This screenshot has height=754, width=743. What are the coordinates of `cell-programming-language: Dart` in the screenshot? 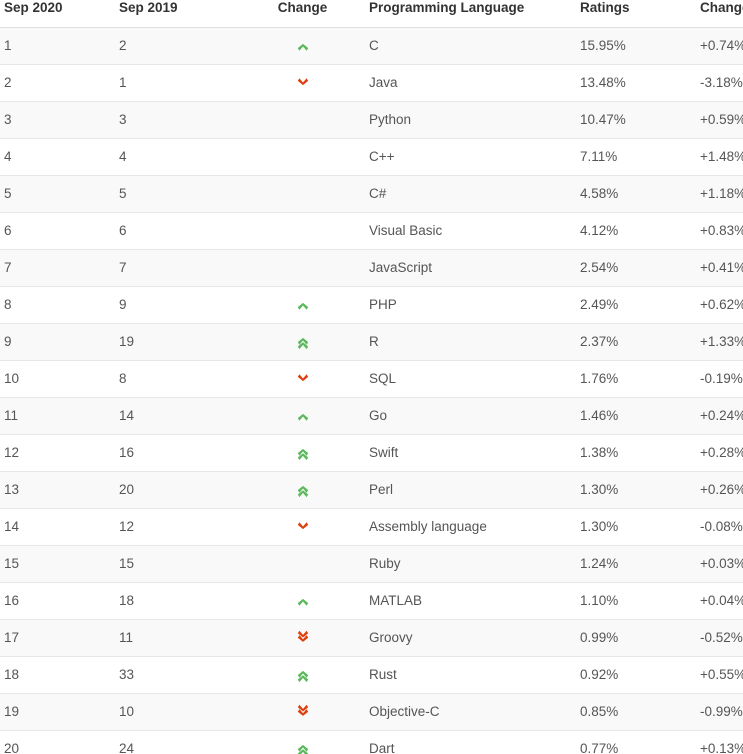 It's located at (466, 742).